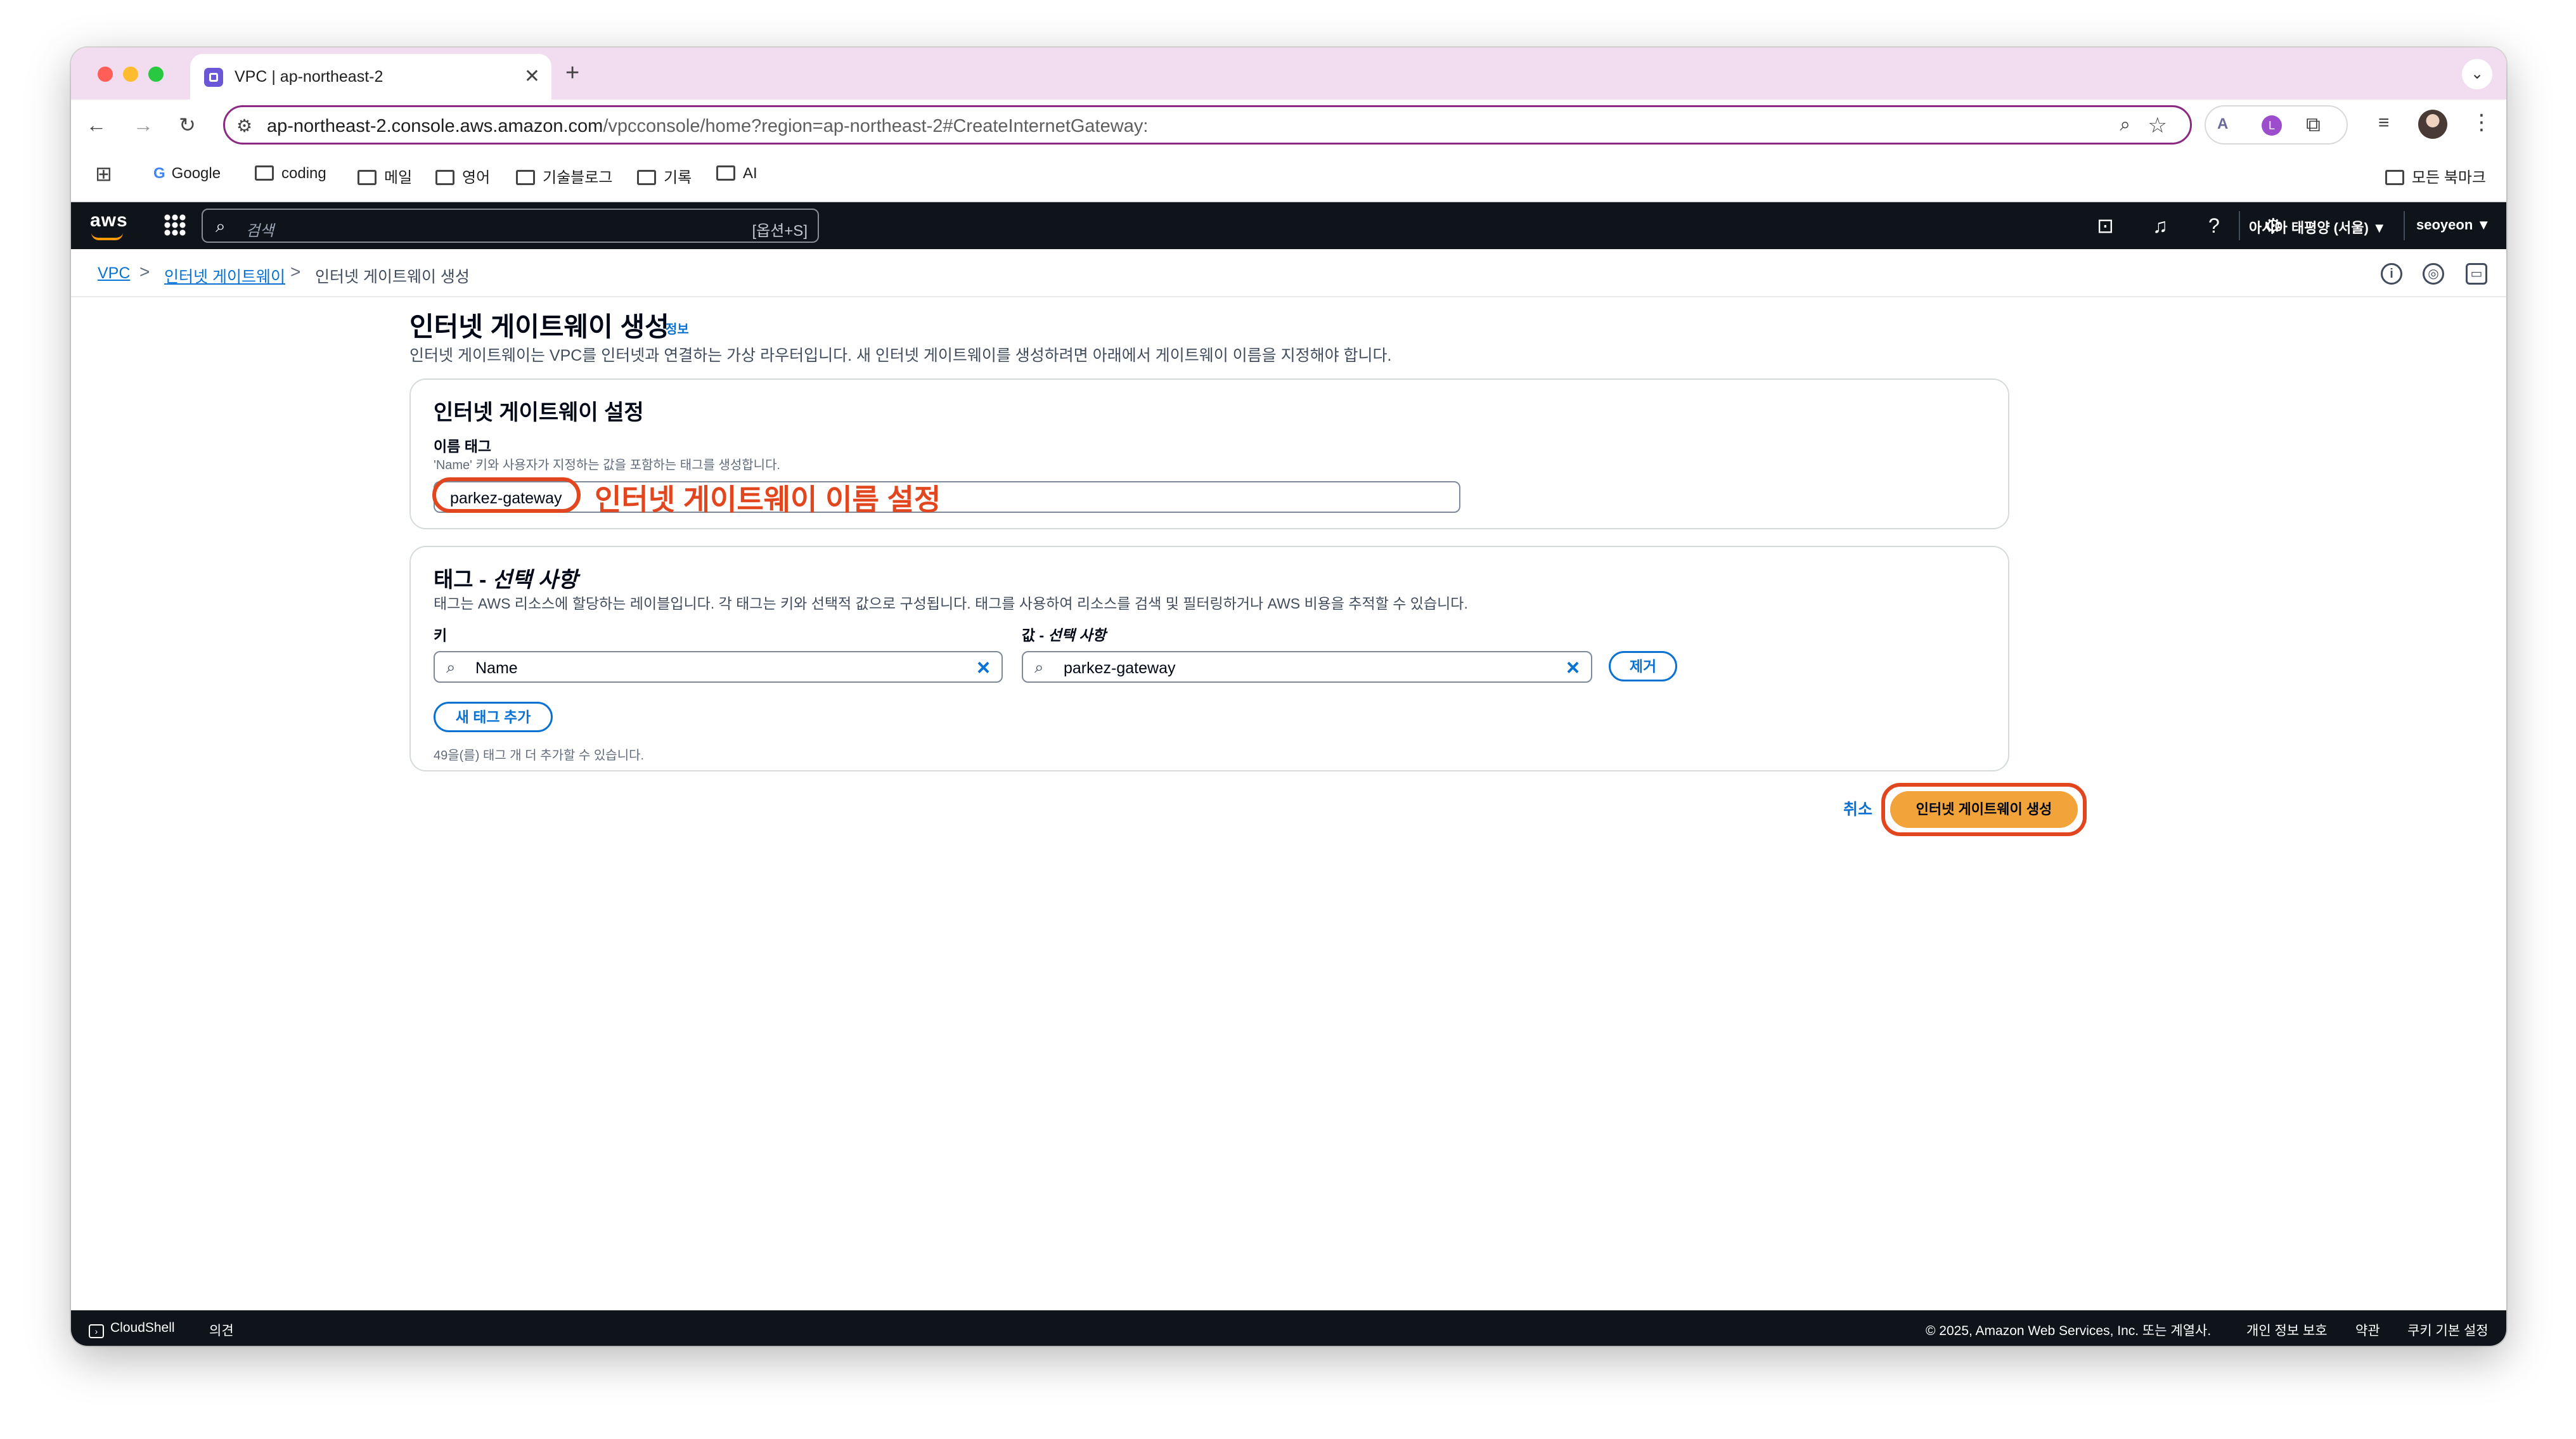 Image resolution: width=2576 pixels, height=1439 pixels. Describe the element at coordinates (2157, 125) in the screenshot. I see `bookmark-star-icon: ☆` at that location.